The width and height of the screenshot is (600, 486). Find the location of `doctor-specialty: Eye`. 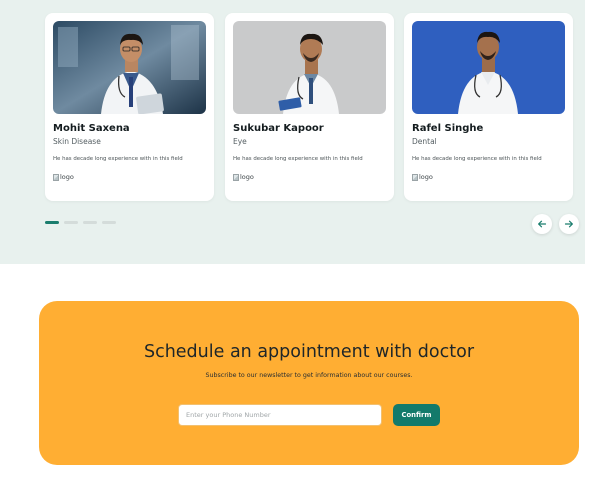

doctor-specialty: Eye is located at coordinates (240, 141).